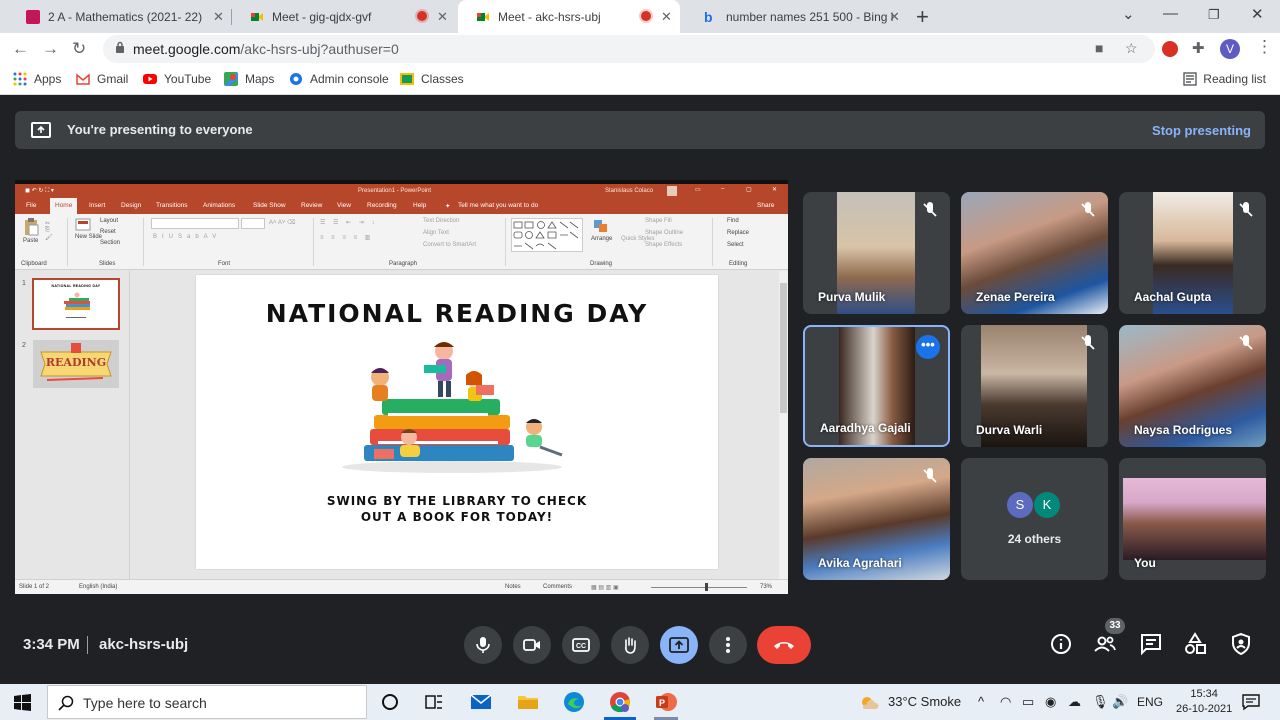 This screenshot has height=720, width=1280. What do you see at coordinates (108, 232) in the screenshot?
I see `reset-button: Reset` at bounding box center [108, 232].